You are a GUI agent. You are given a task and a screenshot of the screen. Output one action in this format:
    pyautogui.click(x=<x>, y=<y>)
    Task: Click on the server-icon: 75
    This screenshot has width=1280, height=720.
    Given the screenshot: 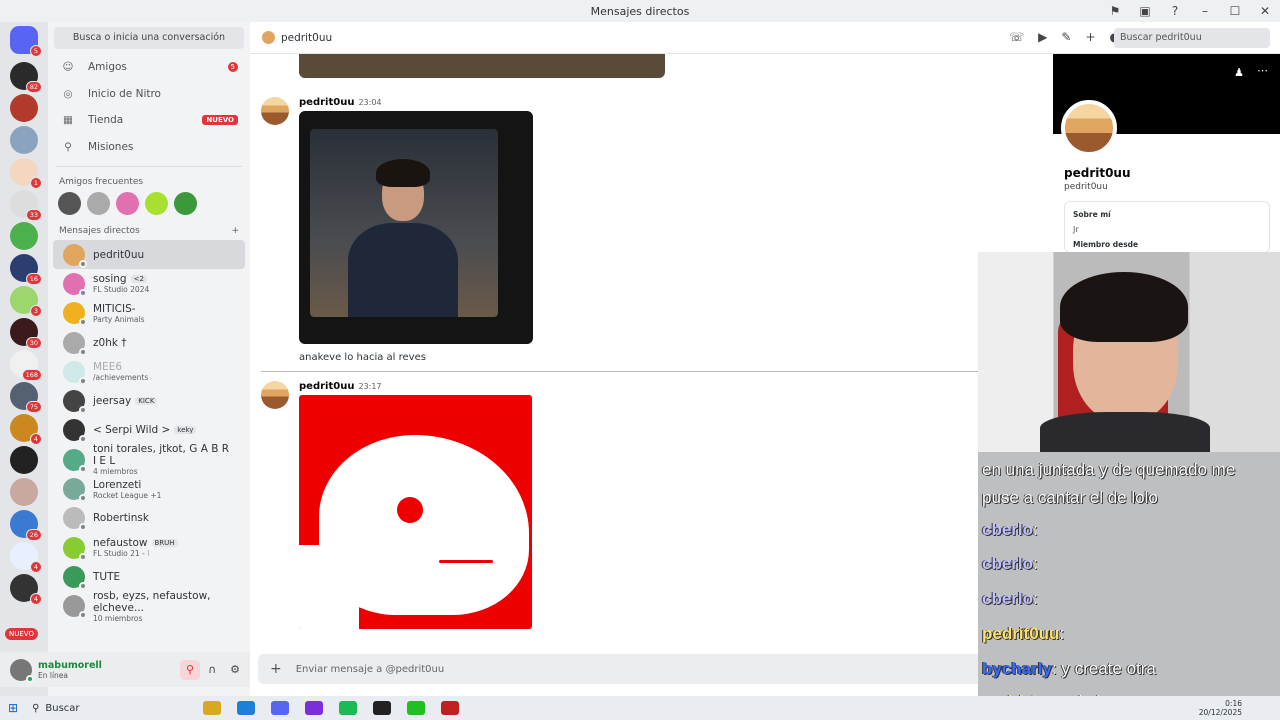 What is the action you would take?
    pyautogui.click(x=26, y=397)
    